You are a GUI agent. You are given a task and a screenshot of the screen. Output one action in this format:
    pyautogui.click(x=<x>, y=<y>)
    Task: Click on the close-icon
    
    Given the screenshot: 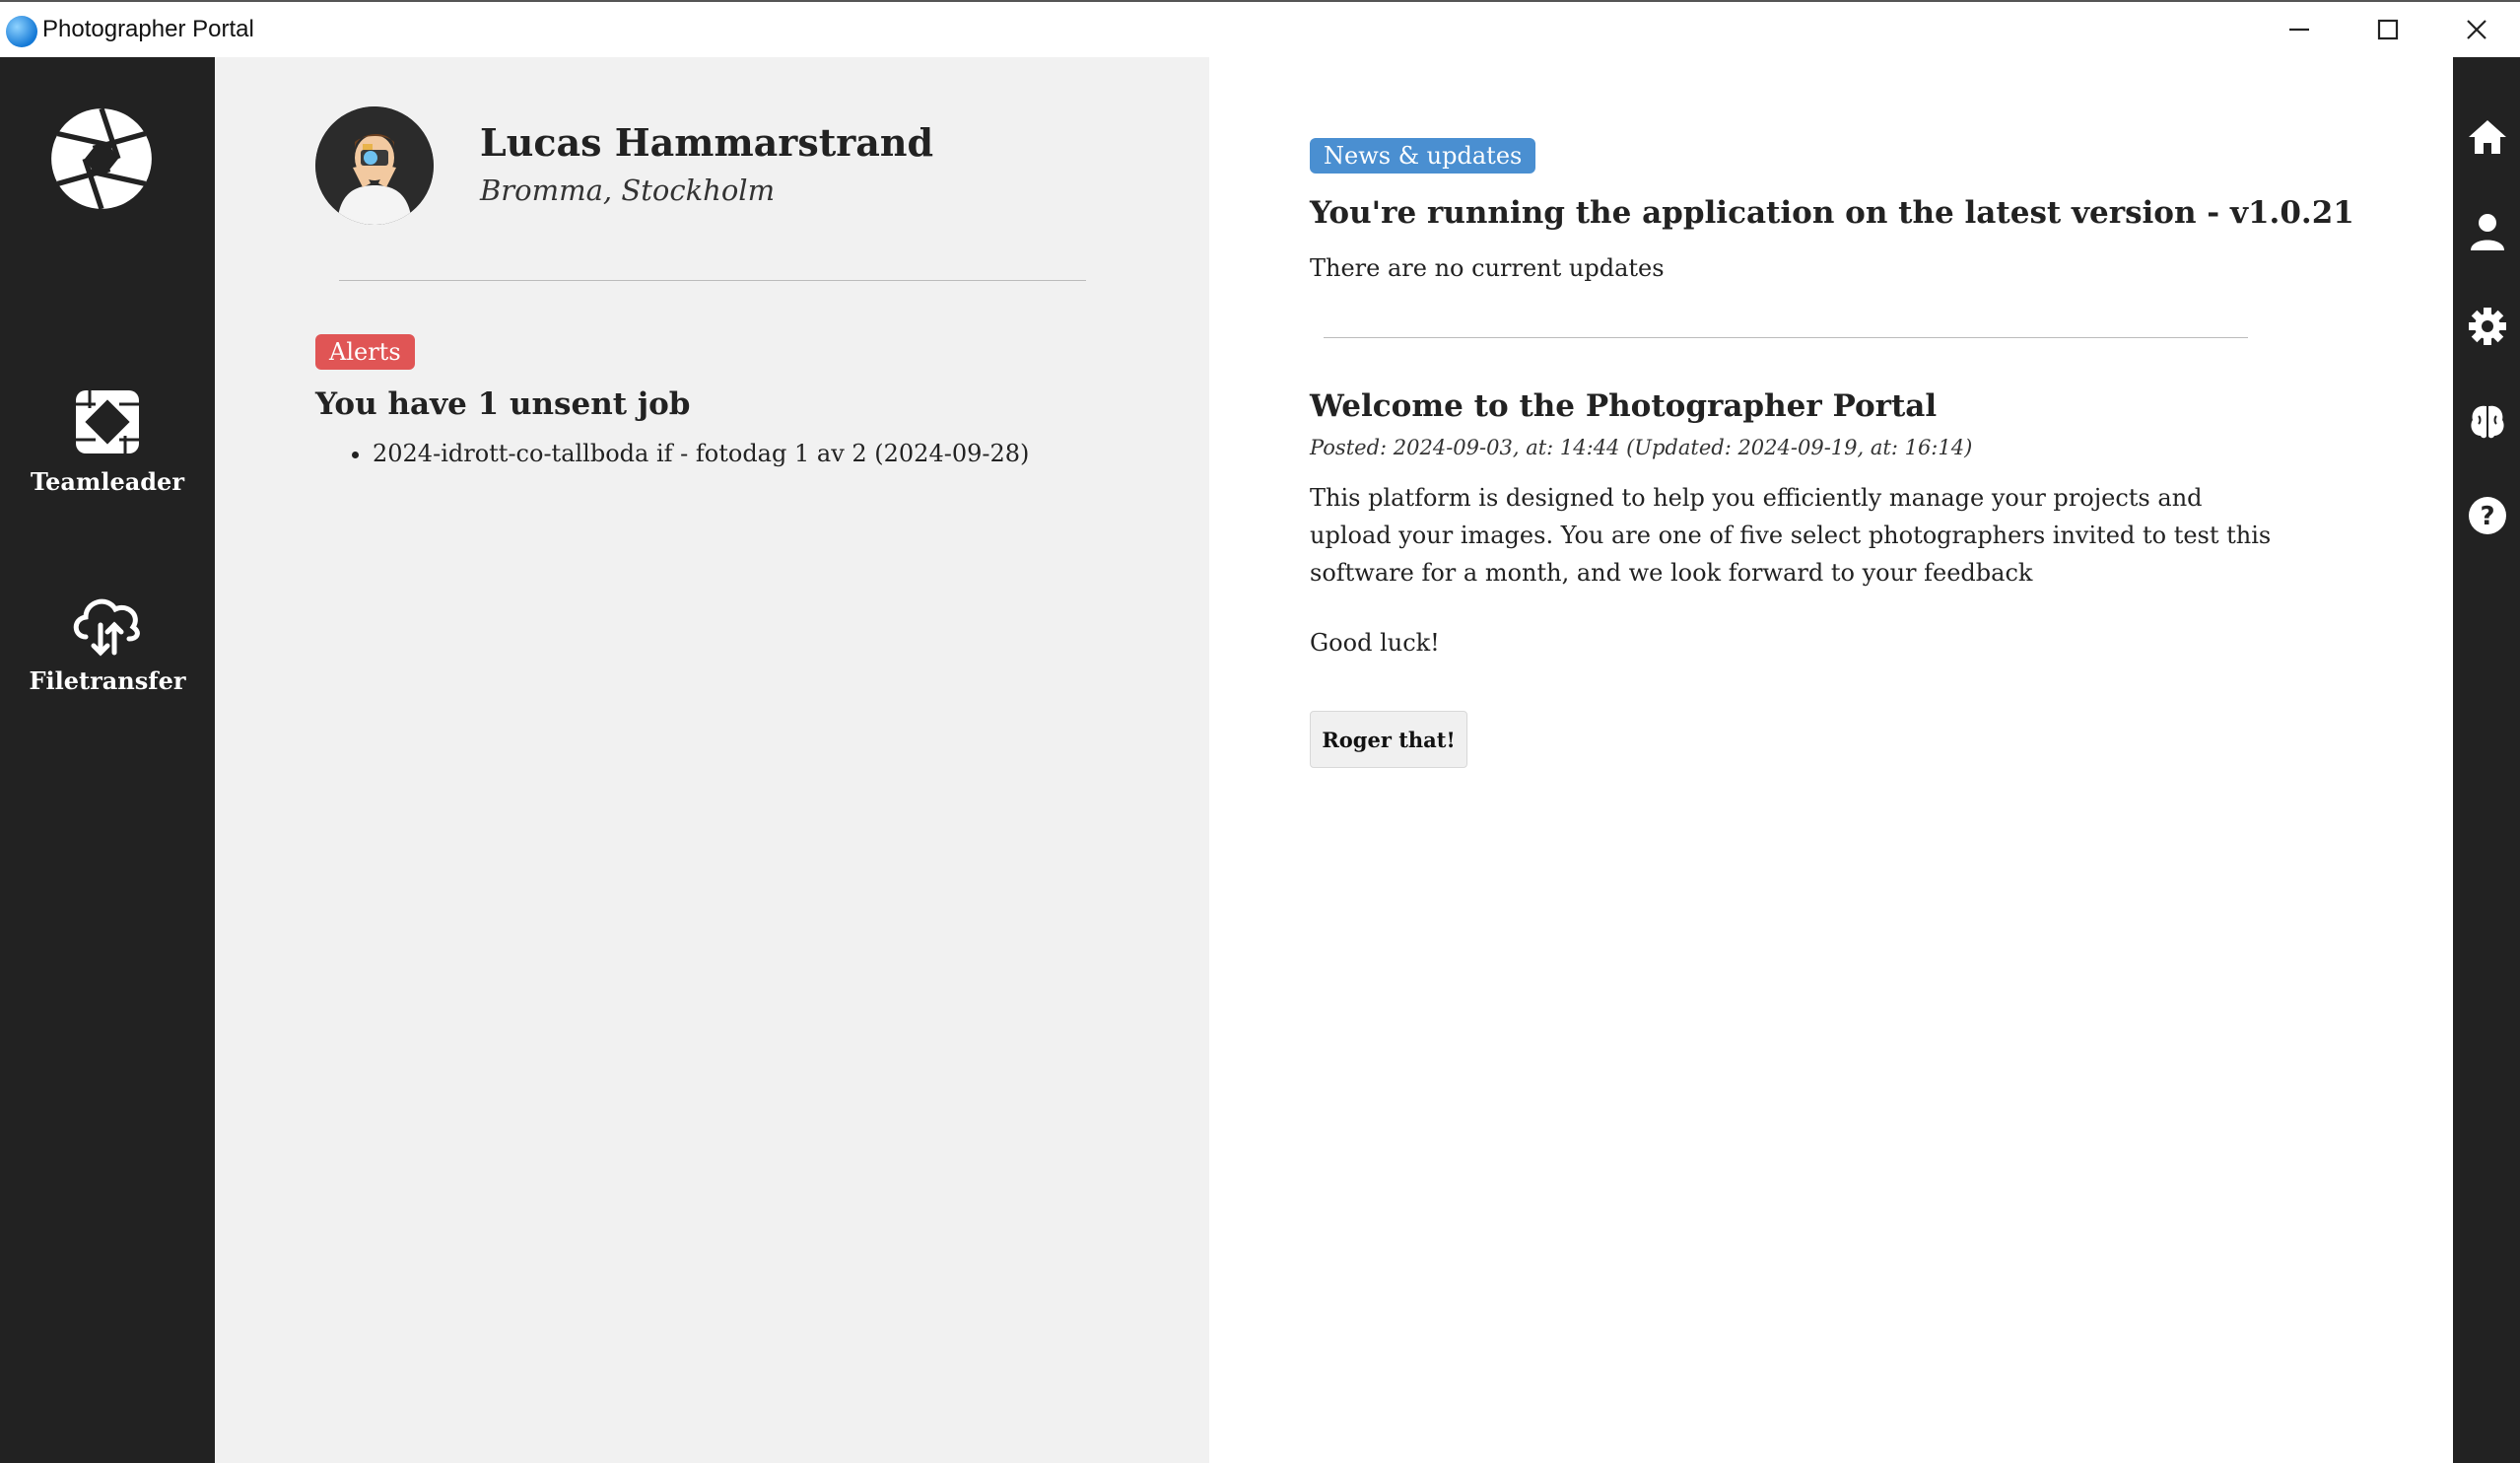 What is the action you would take?
    pyautogui.click(x=2476, y=29)
    